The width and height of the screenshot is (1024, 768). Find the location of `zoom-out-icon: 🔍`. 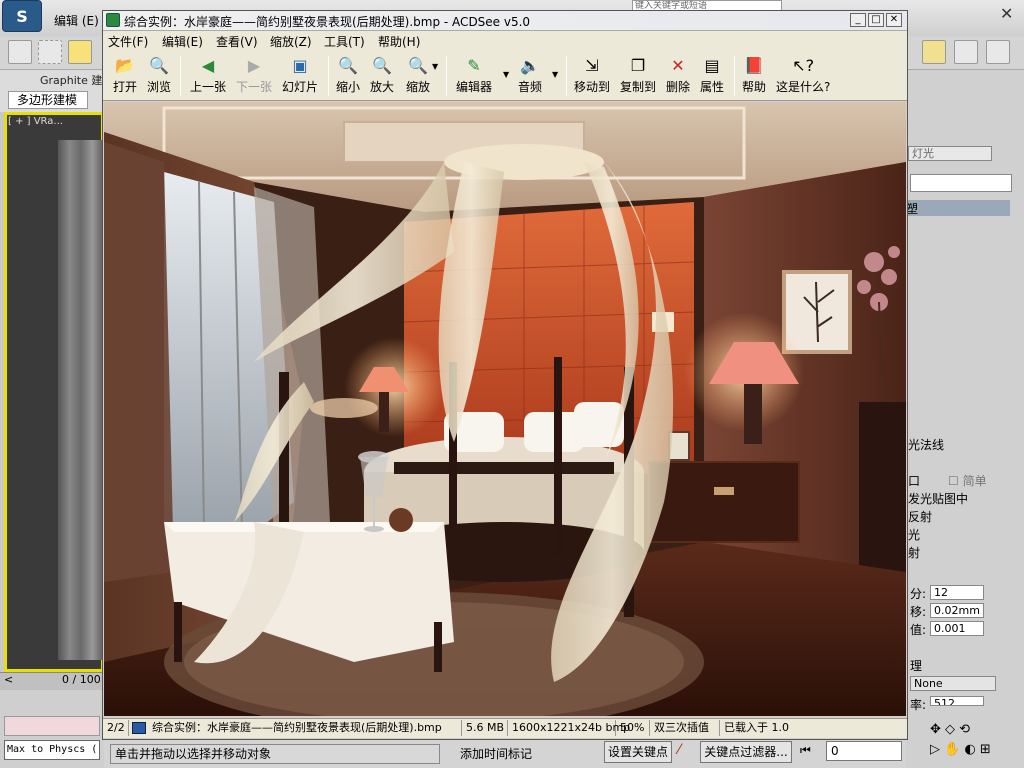

zoom-out-icon: 🔍 is located at coordinates (348, 65).